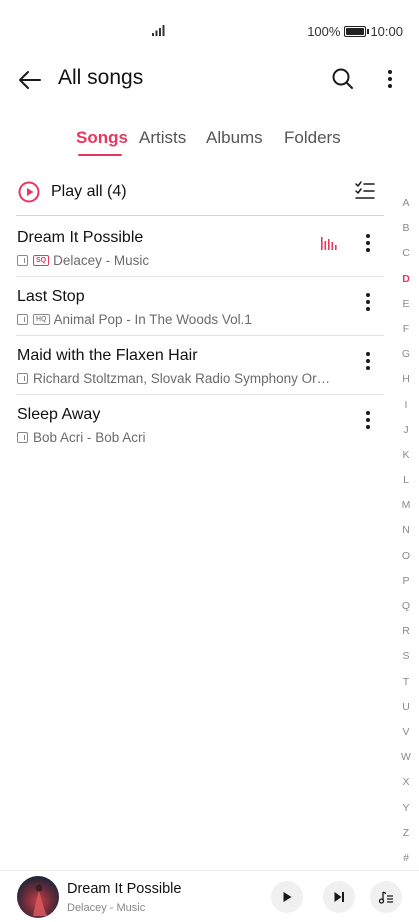  What do you see at coordinates (406, 379) in the screenshot?
I see `alphabet-index-letter: H` at bounding box center [406, 379].